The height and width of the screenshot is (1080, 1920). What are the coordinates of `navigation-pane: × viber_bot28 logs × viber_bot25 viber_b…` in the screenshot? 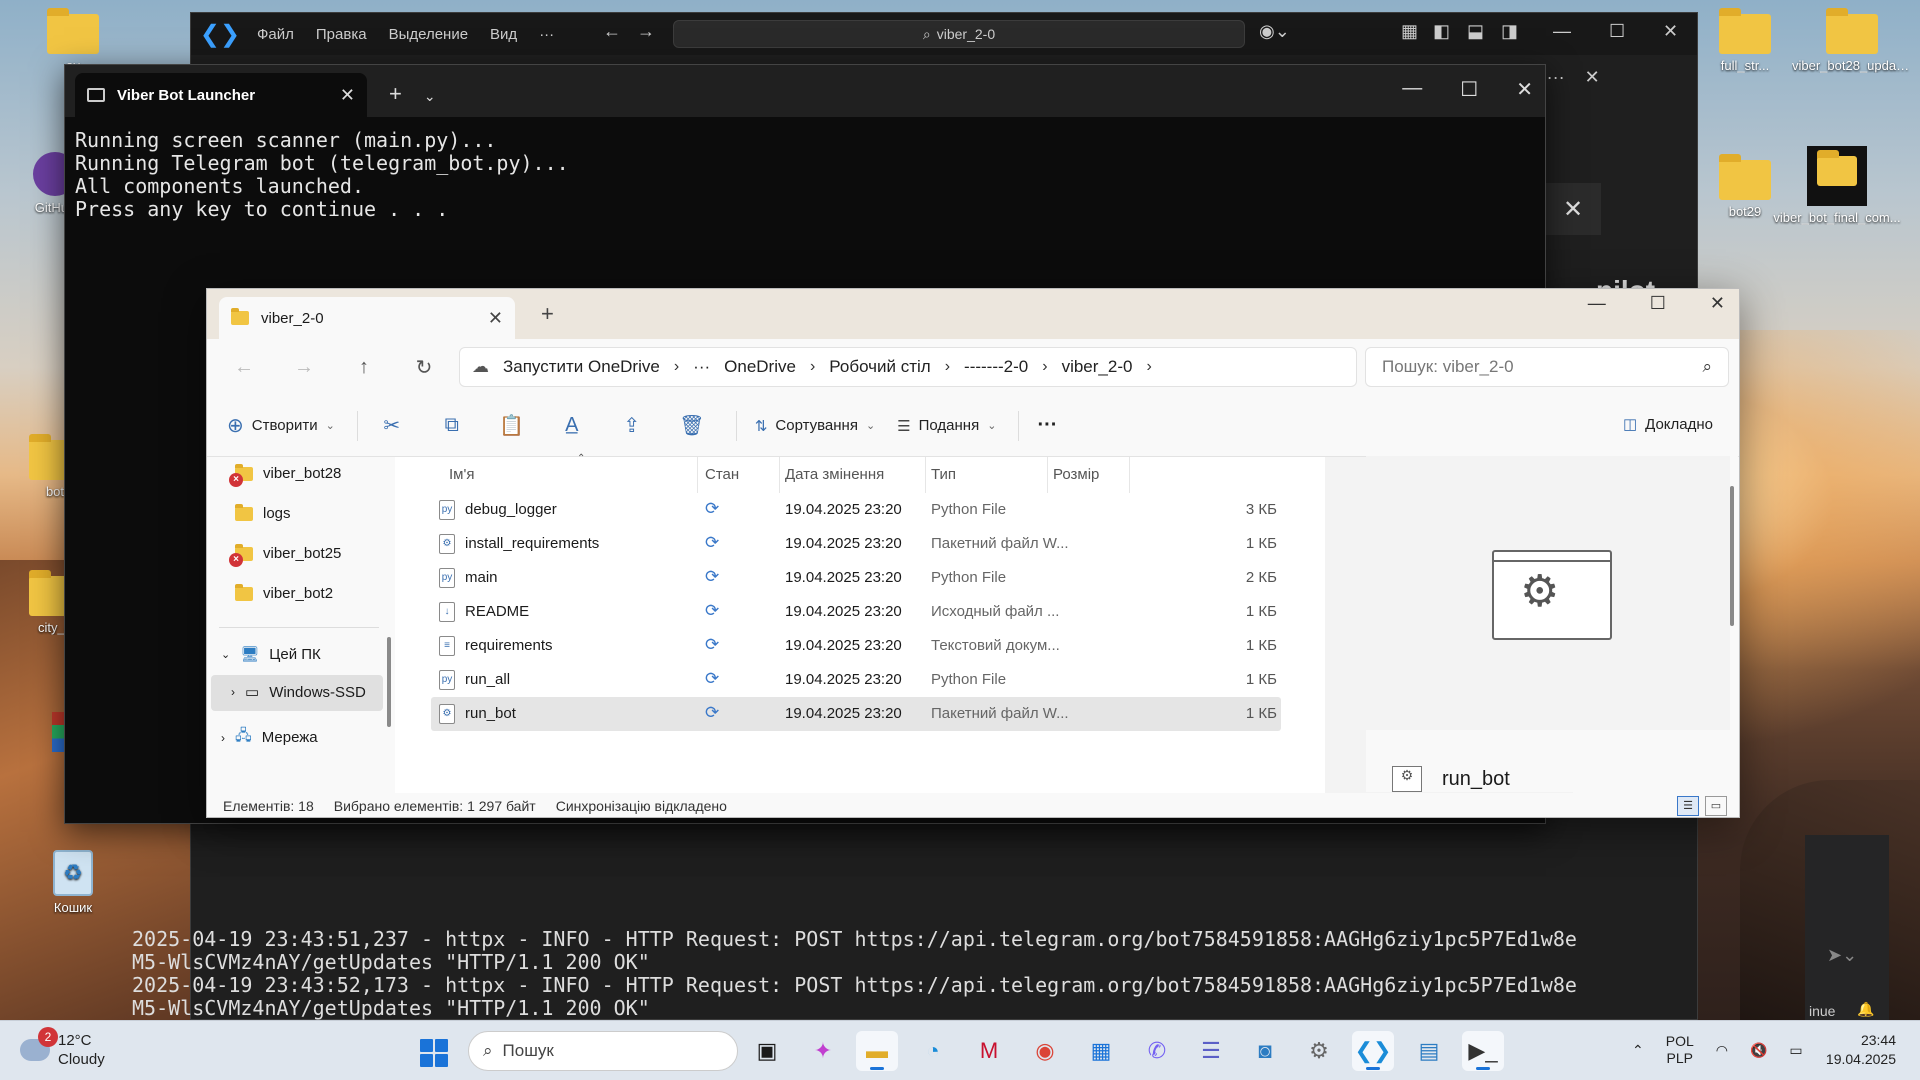 It's located at (301, 625).